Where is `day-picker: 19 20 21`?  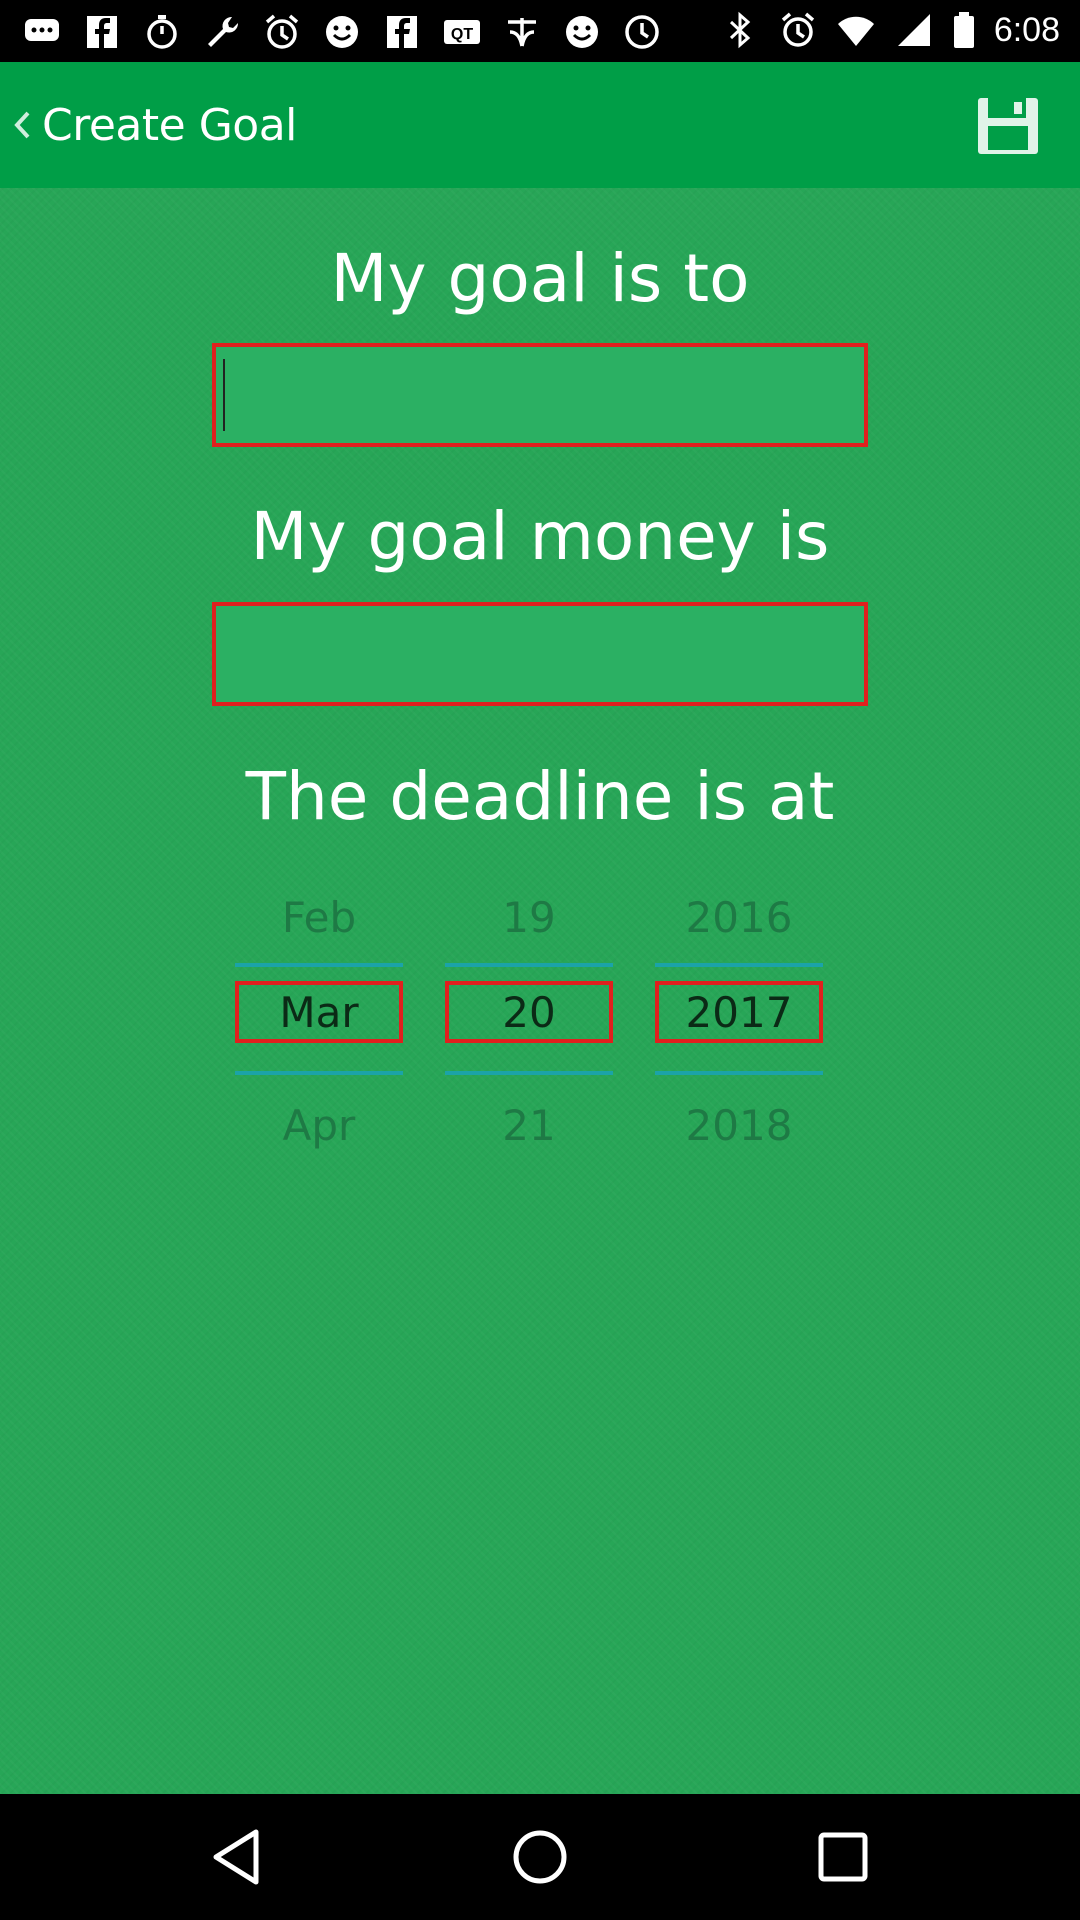
day-picker: 19 20 21 is located at coordinates (529, 1033).